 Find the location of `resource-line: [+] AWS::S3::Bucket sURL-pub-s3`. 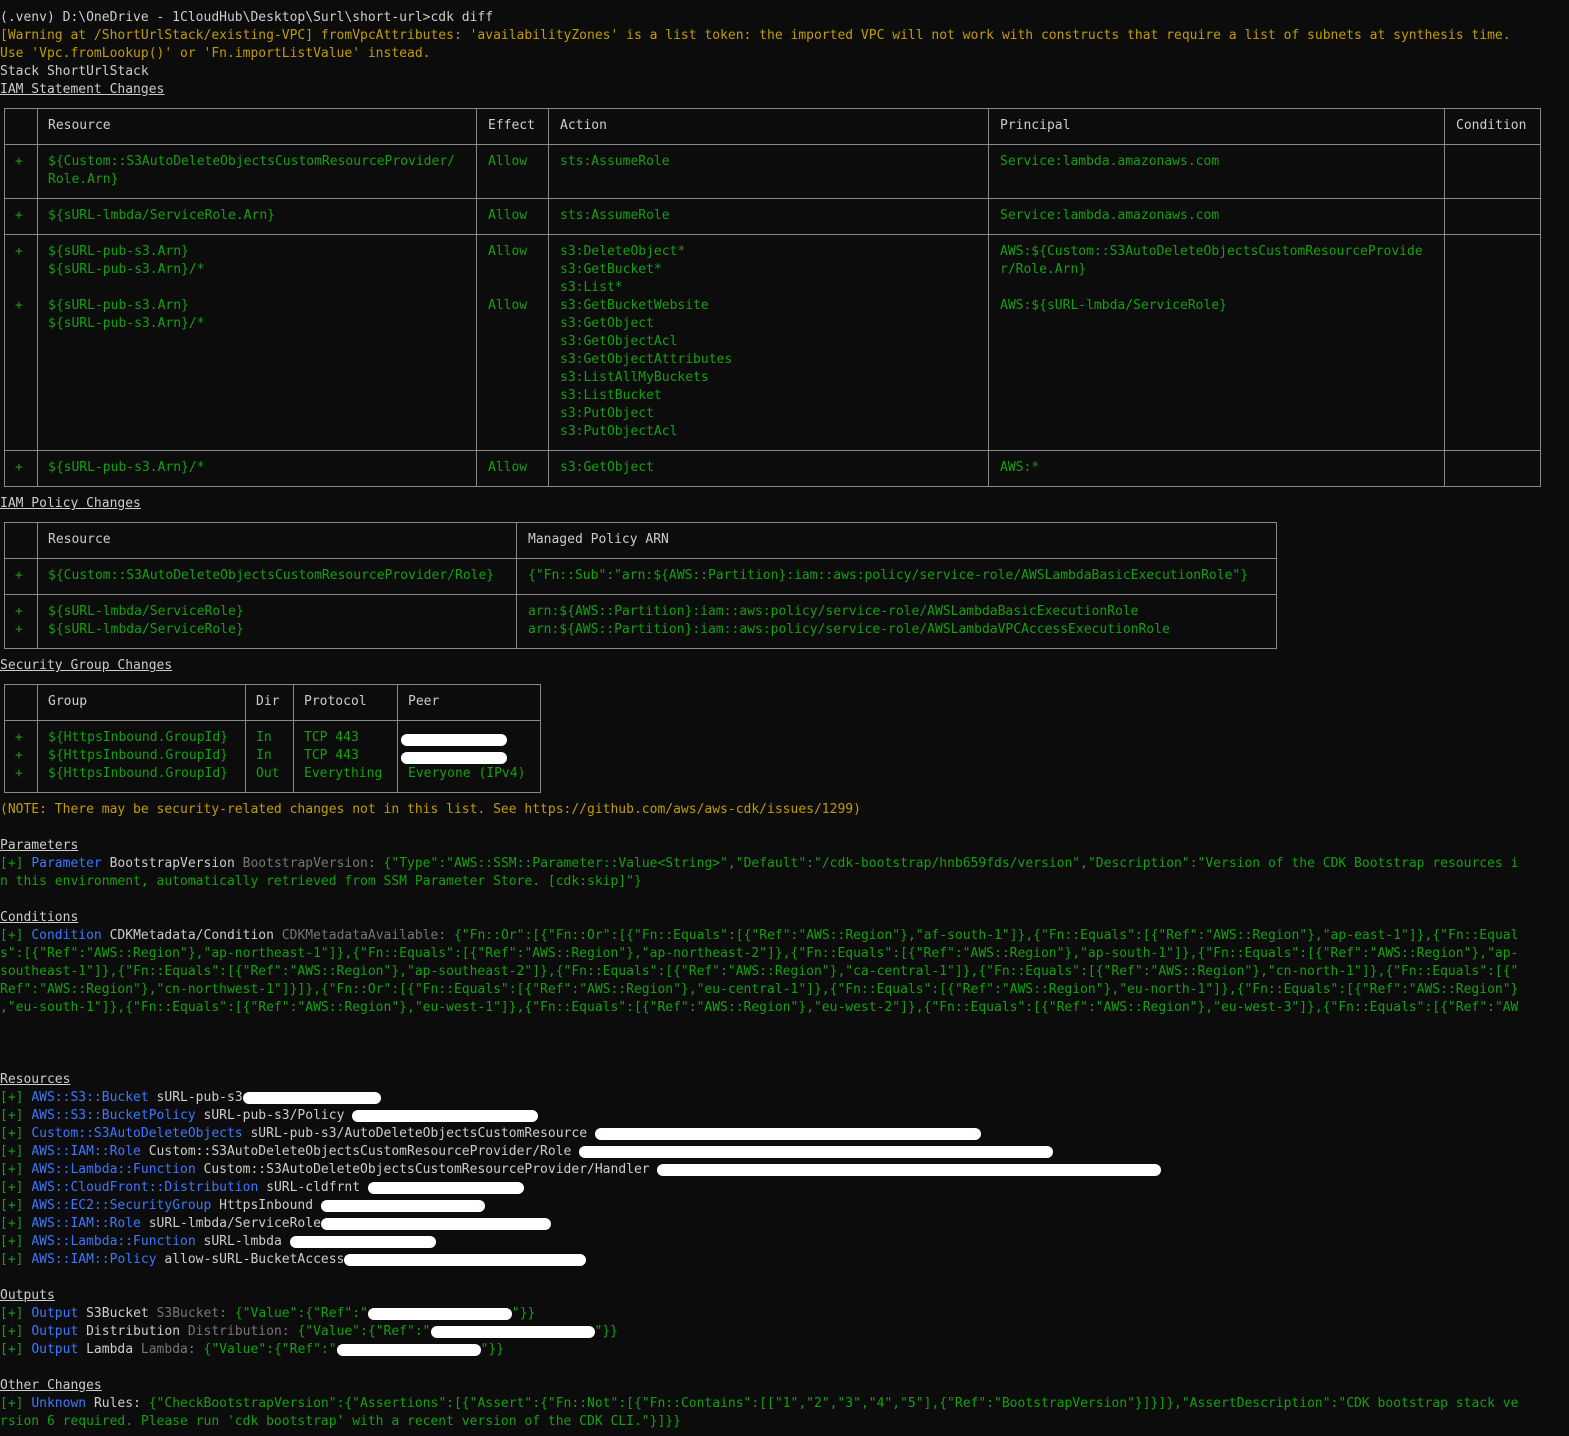

resource-line: [+] AWS::S3::Bucket sURL-pub-s3 is located at coordinates (190, 1098).